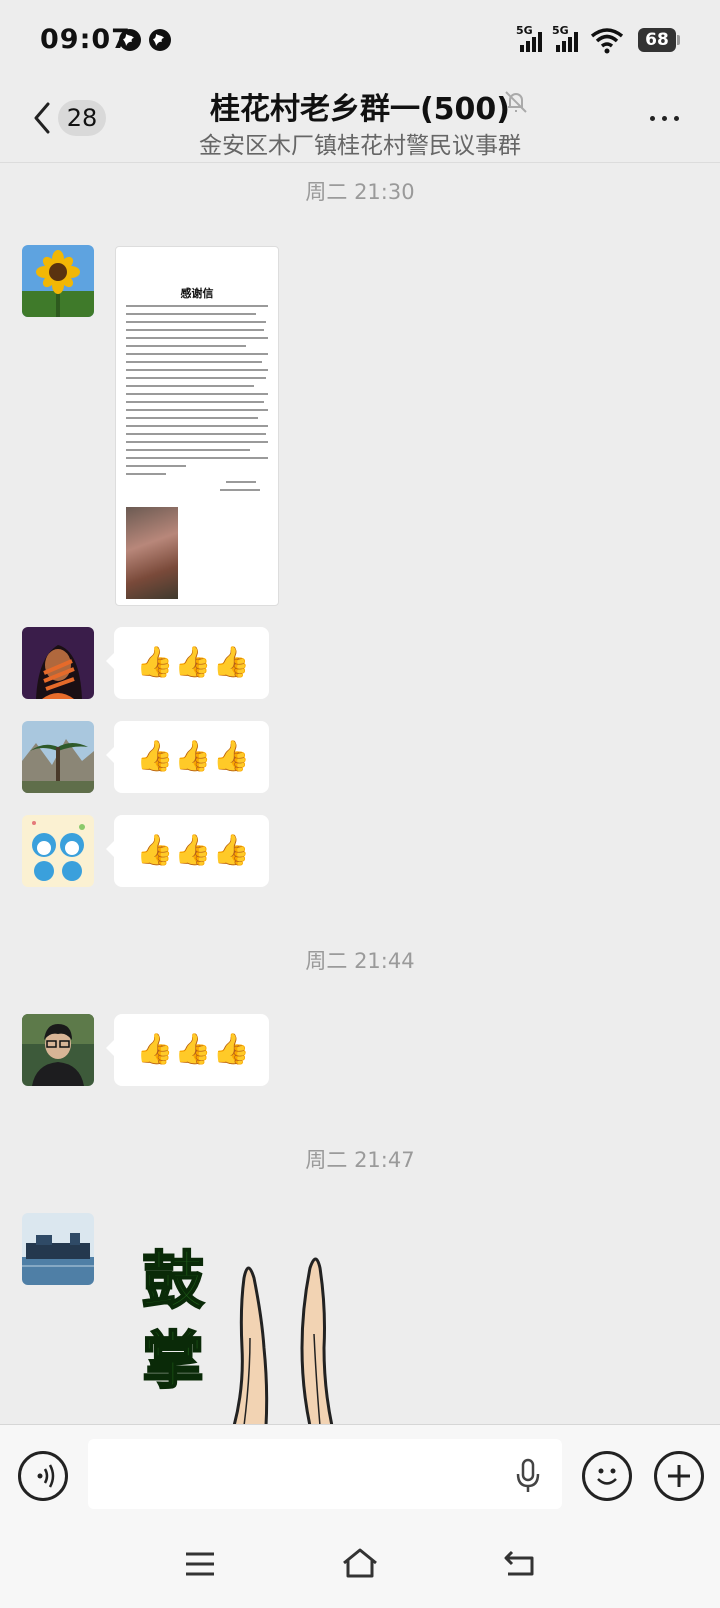 The image size is (720, 1608). Describe the element at coordinates (360, 192) in the screenshot. I see `timestamp: 周二 21:30` at that location.